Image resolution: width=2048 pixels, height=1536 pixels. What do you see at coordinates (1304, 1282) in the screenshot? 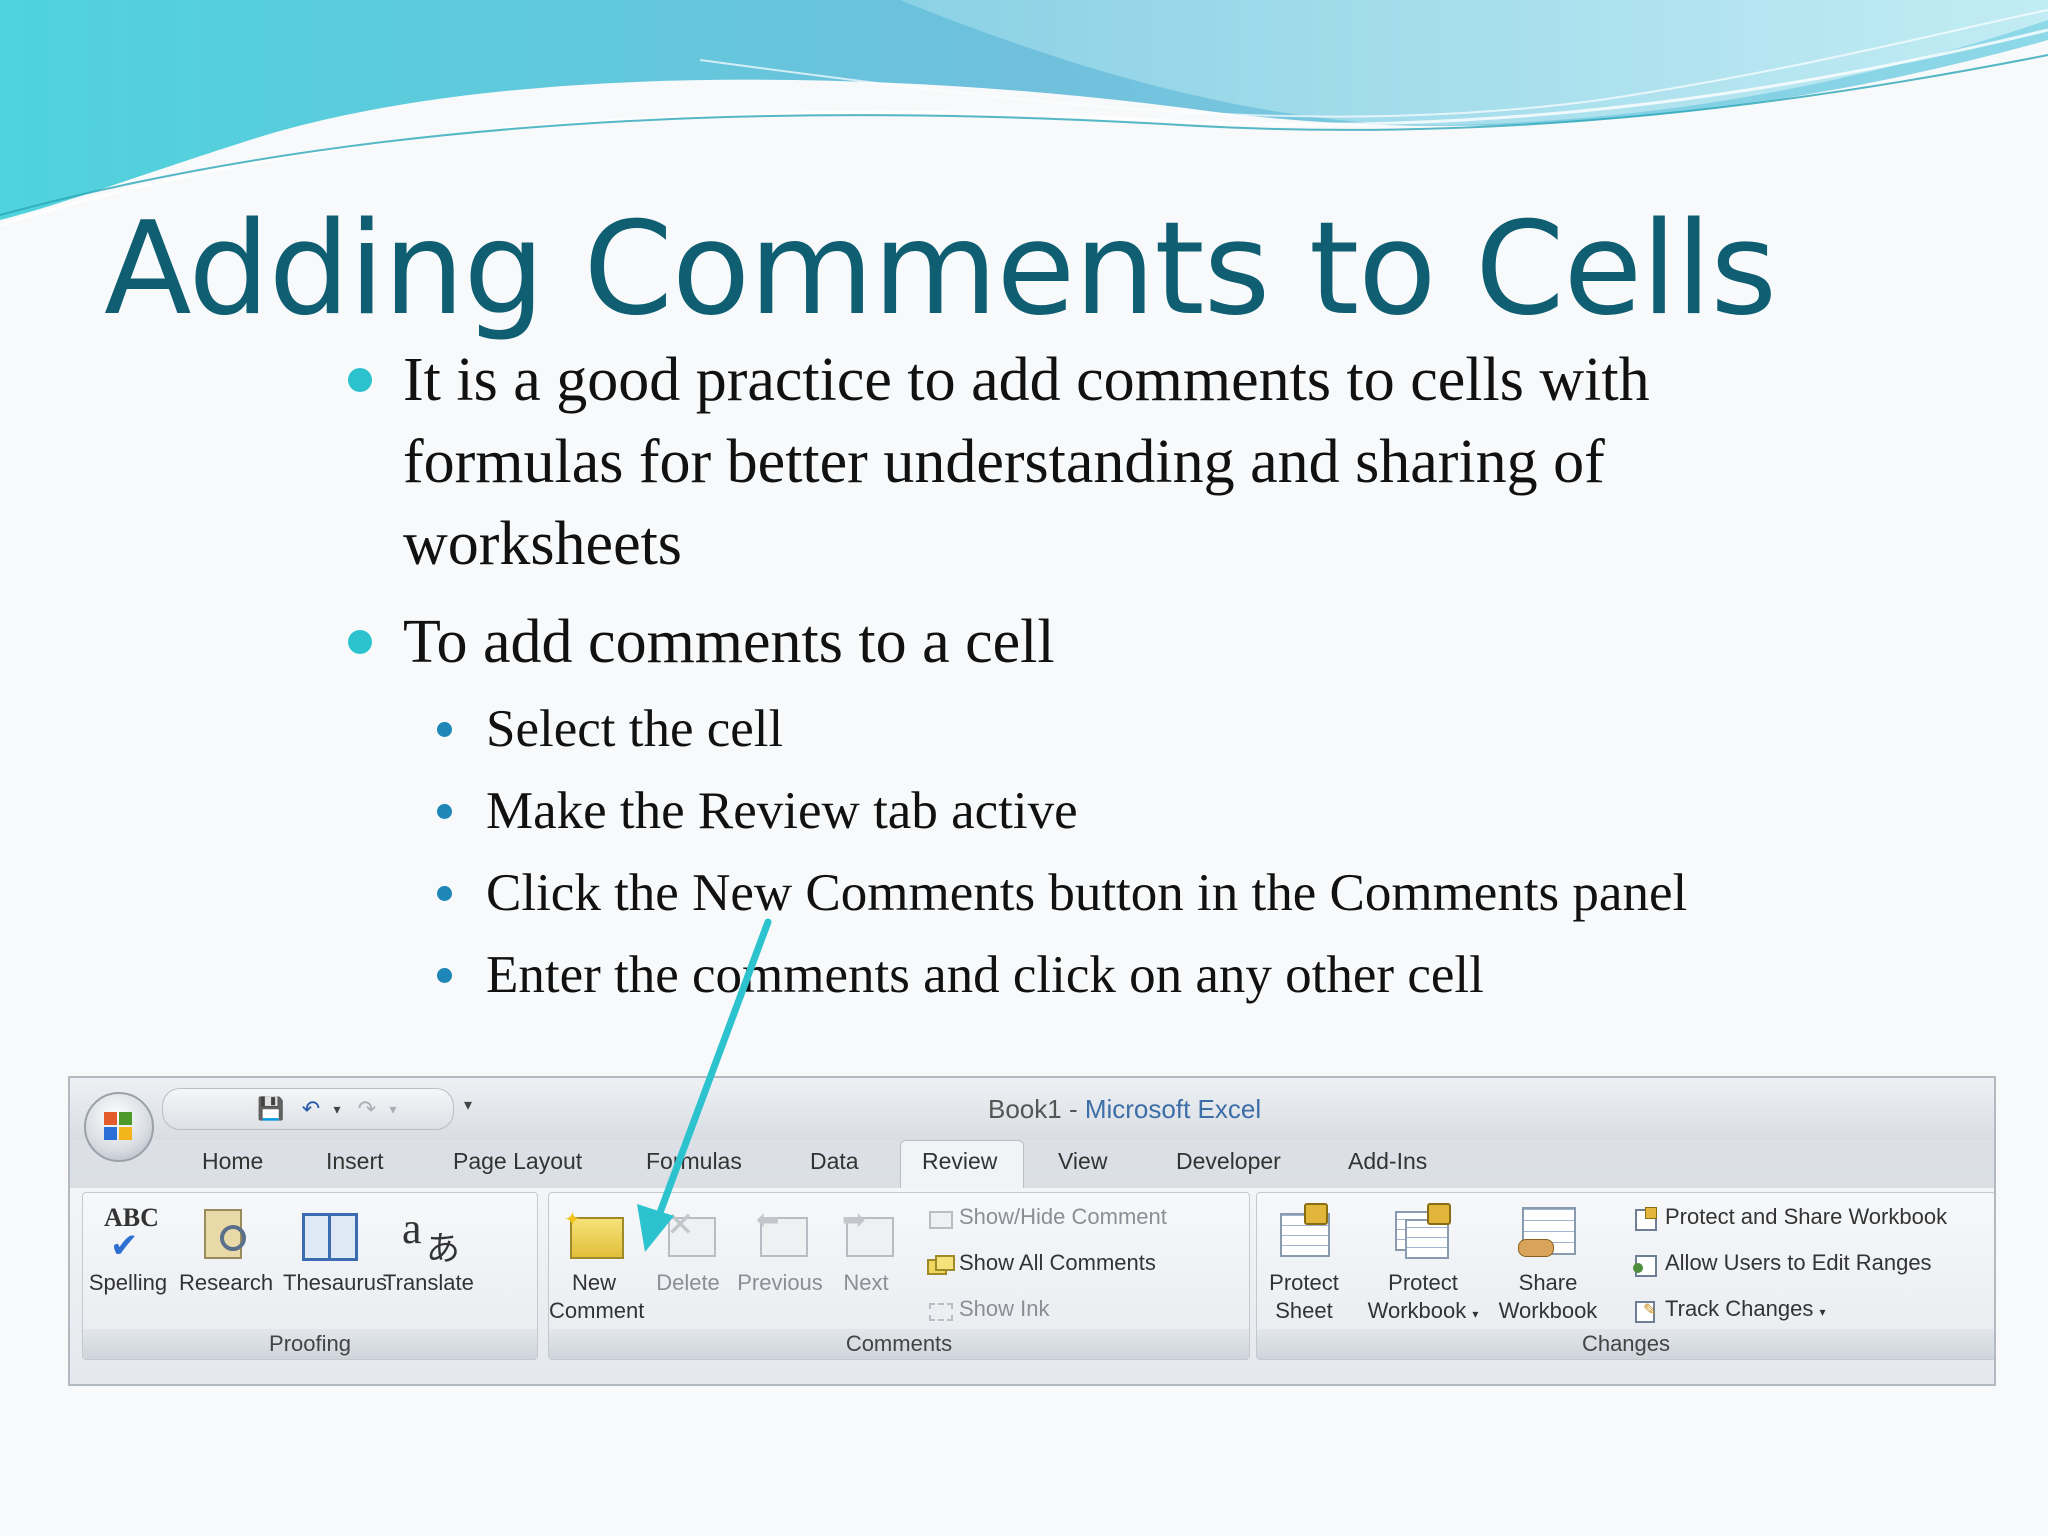
I see `protect-sheet-label-line1: Protect` at bounding box center [1304, 1282].